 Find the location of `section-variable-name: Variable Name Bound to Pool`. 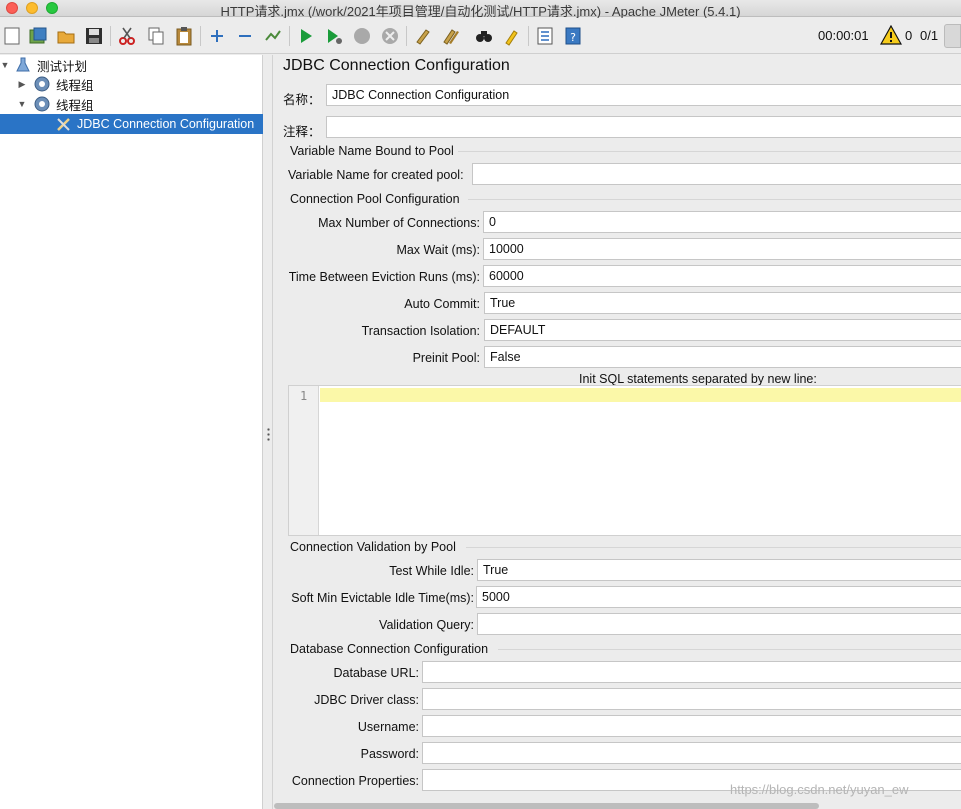

section-variable-name: Variable Name Bound to Pool is located at coordinates (624, 151).